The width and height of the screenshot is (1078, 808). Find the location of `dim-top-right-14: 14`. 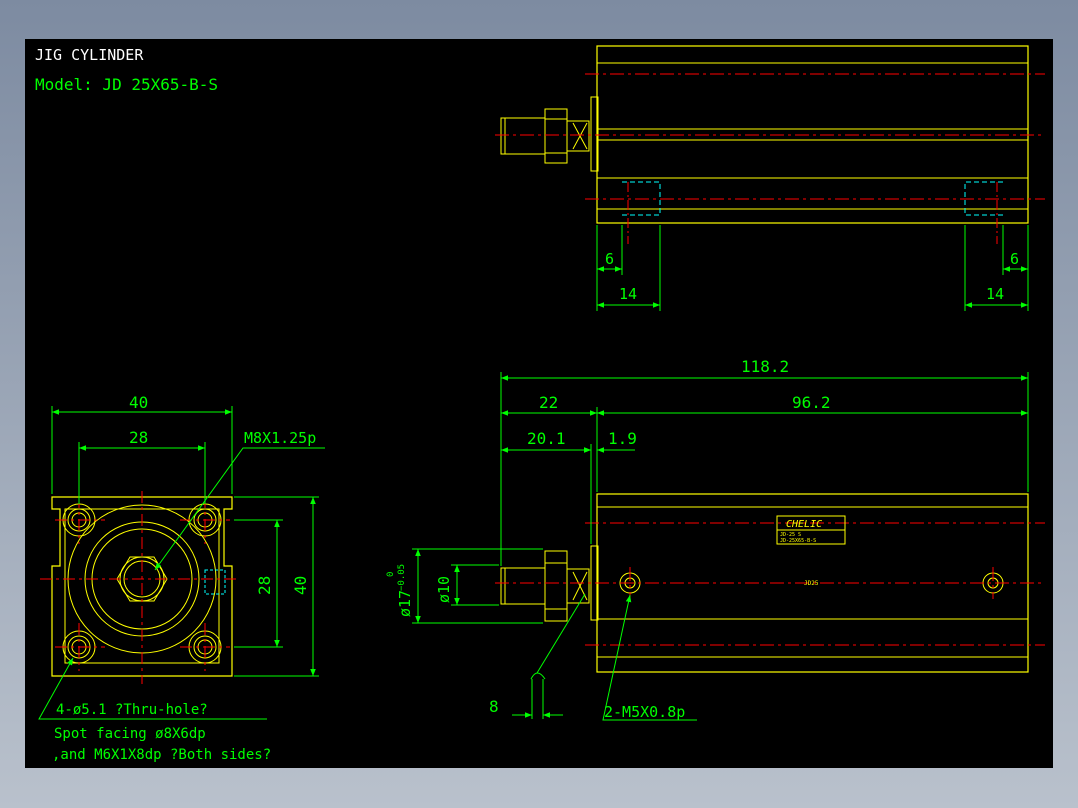

dim-top-right-14: 14 is located at coordinates (995, 294).